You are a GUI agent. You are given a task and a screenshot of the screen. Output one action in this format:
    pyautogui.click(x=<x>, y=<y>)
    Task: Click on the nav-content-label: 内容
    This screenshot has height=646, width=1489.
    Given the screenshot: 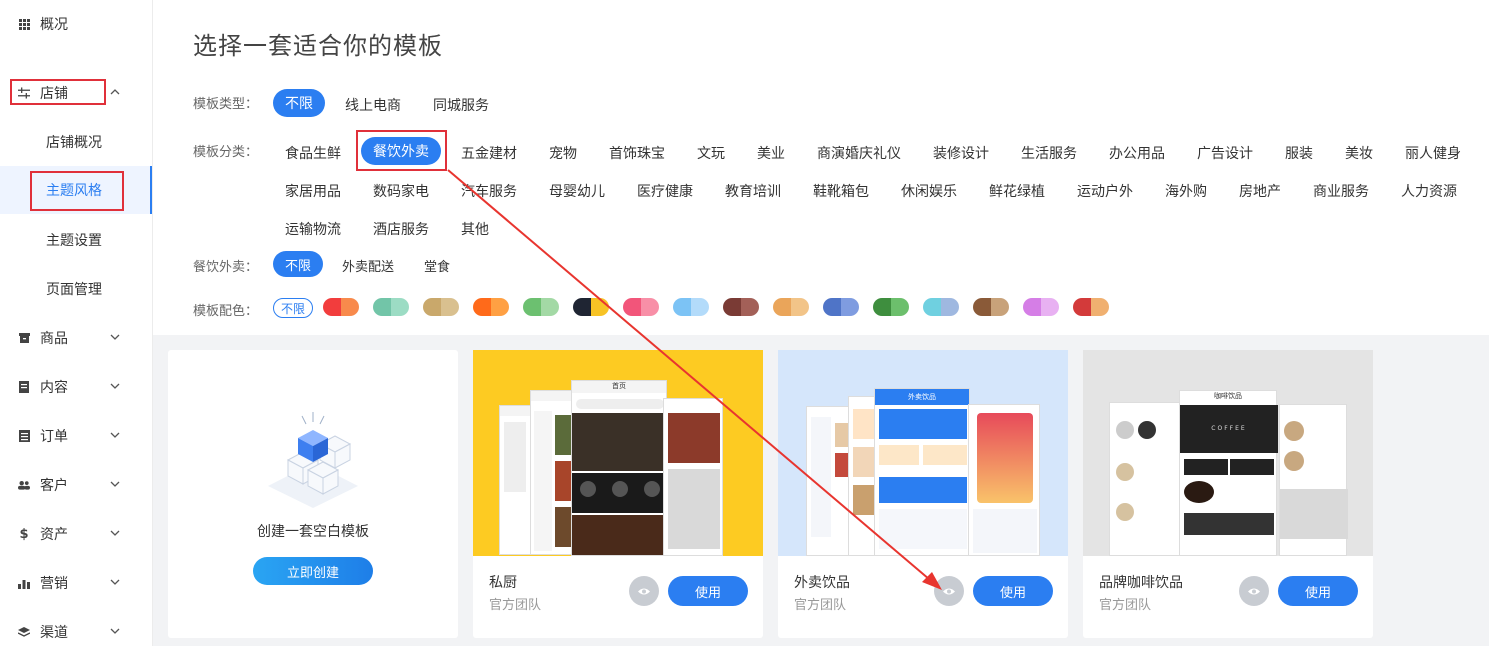 What is the action you would take?
    pyautogui.click(x=54, y=388)
    